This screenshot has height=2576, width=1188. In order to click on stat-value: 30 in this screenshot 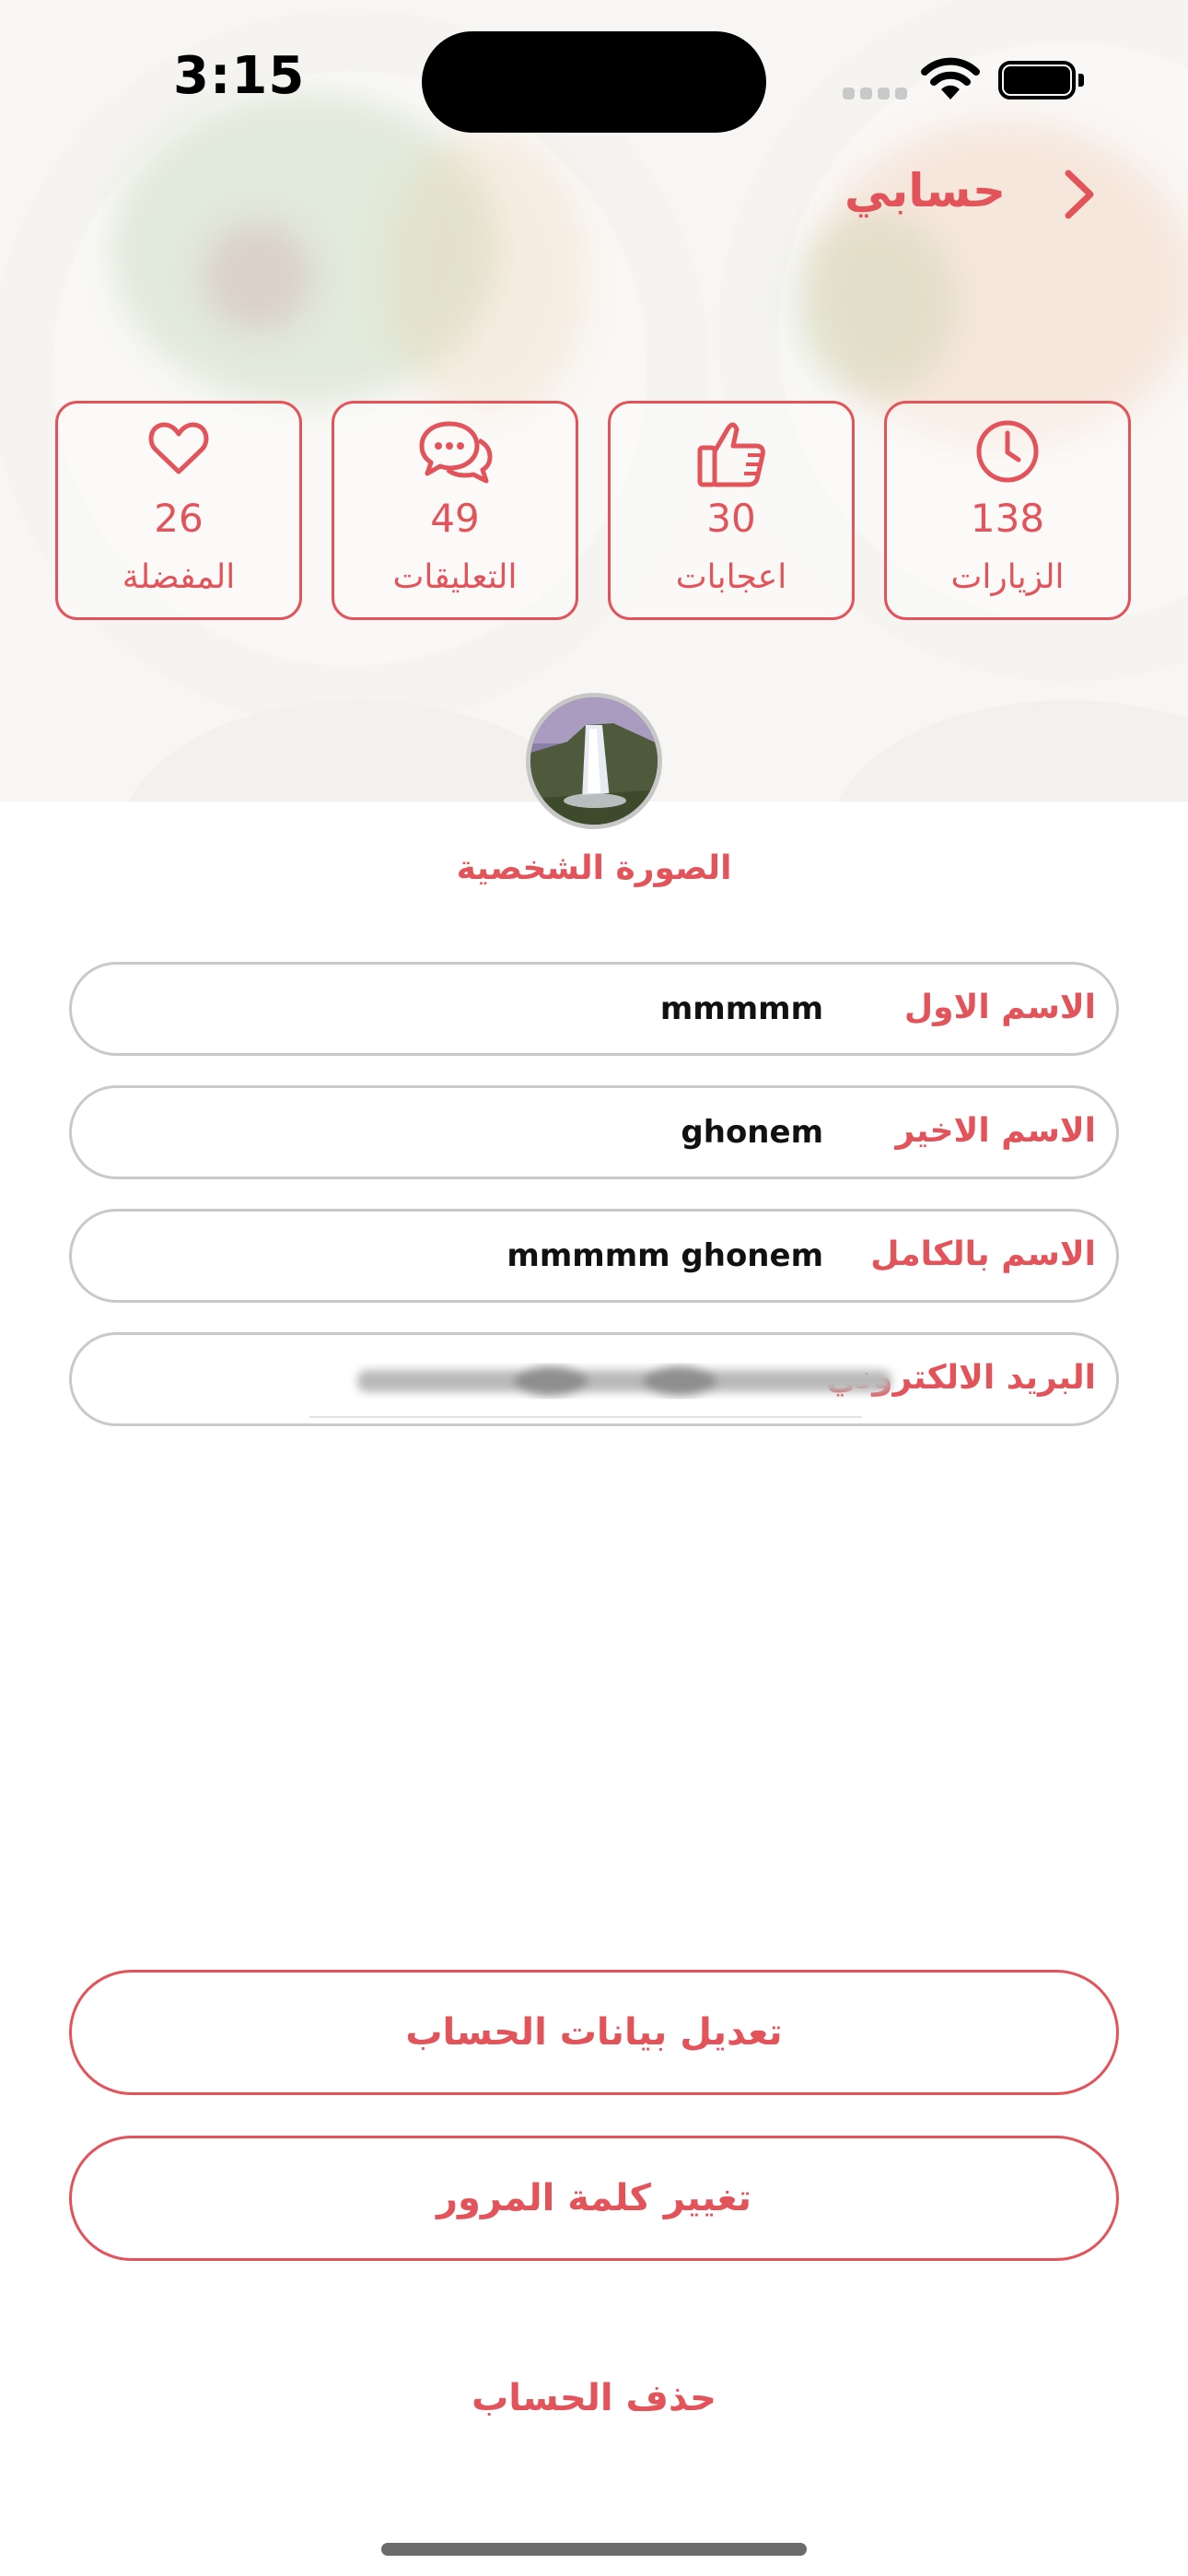, I will do `click(731, 518)`.